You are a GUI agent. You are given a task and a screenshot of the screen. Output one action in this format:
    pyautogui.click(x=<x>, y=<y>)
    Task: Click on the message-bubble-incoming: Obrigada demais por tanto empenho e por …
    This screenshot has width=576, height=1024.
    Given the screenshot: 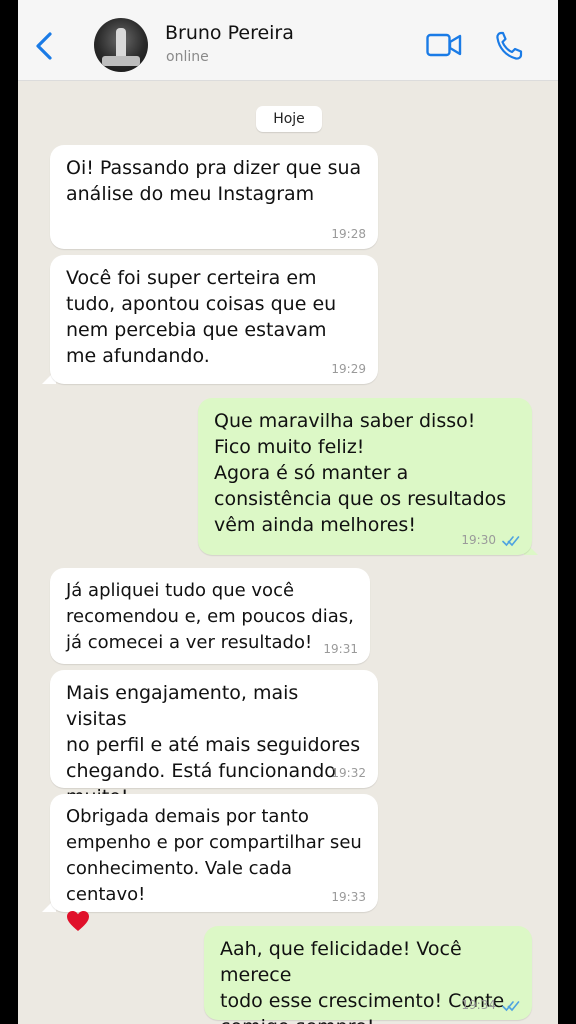 What is the action you would take?
    pyautogui.click(x=214, y=862)
    